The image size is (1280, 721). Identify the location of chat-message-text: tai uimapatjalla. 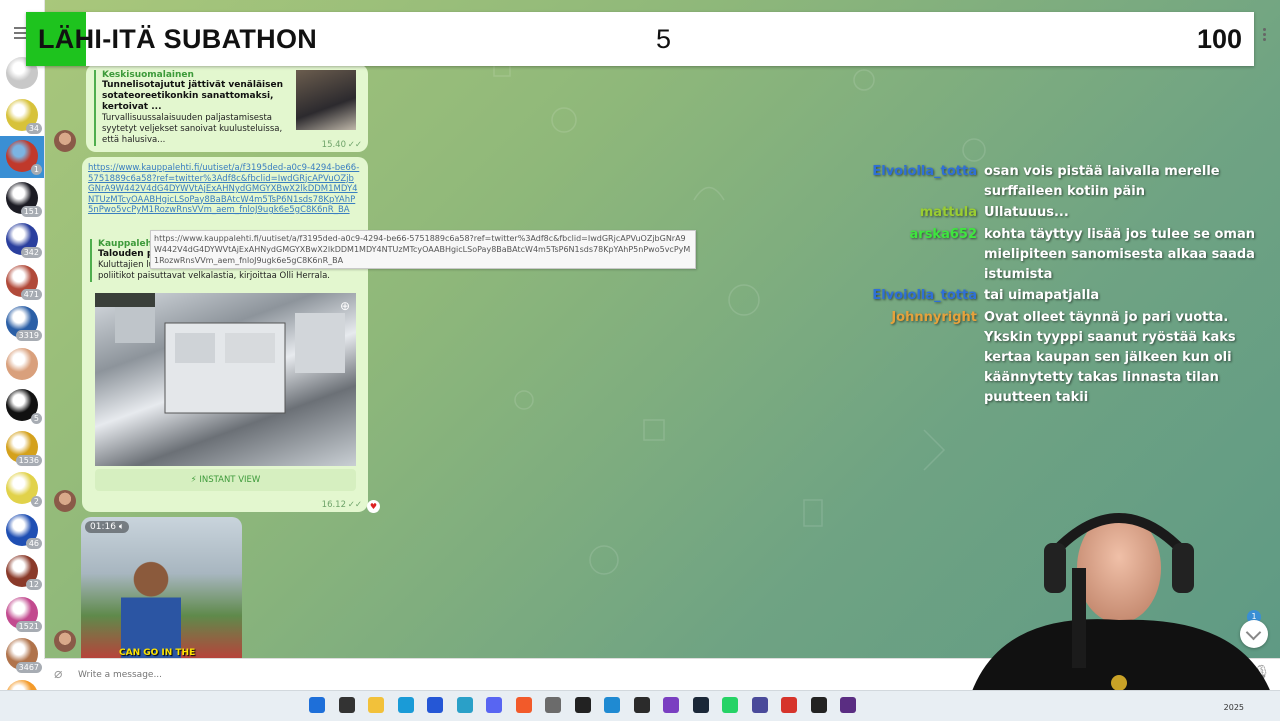
(1042, 295).